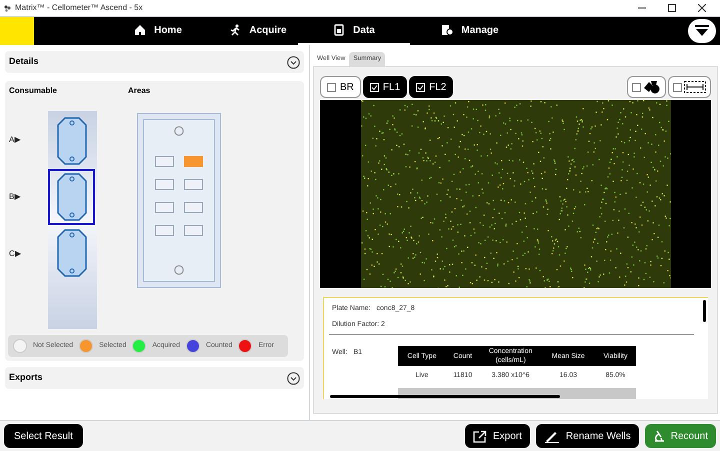  I want to click on nav-tab: Data, so click(354, 31).